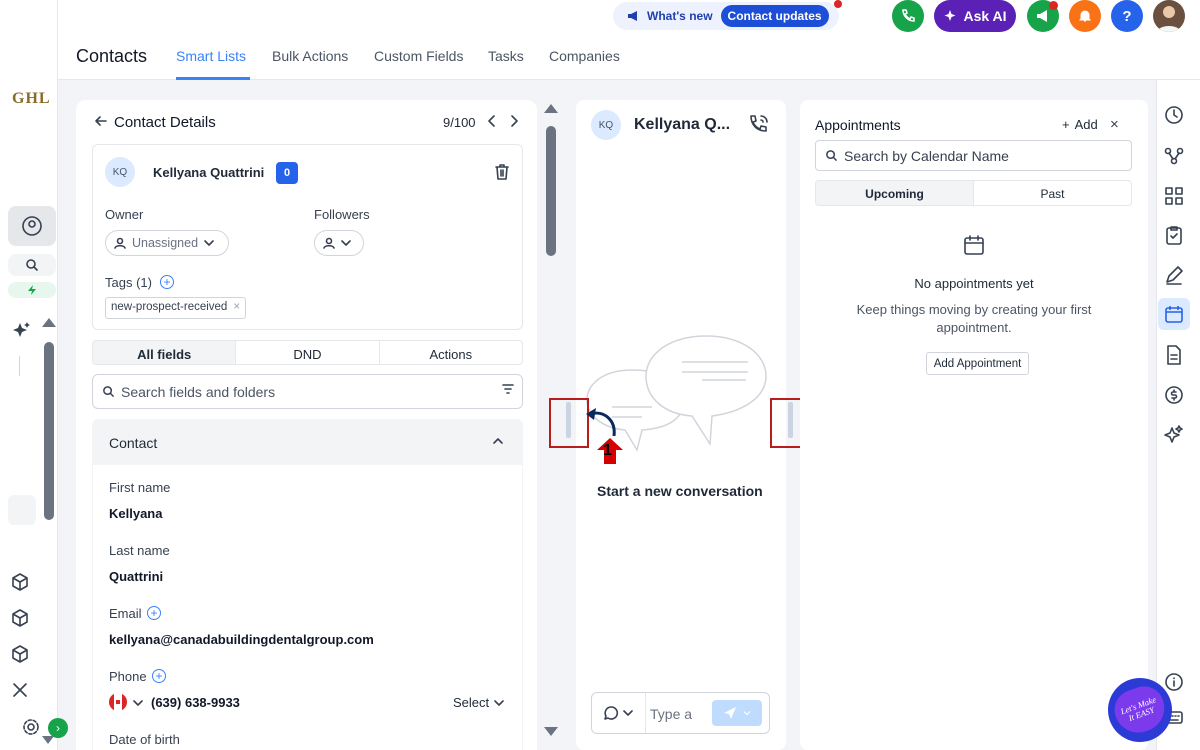 The width and height of the screenshot is (1200, 750). Describe the element at coordinates (1174, 235) in the screenshot. I see `tasks-icon` at that location.